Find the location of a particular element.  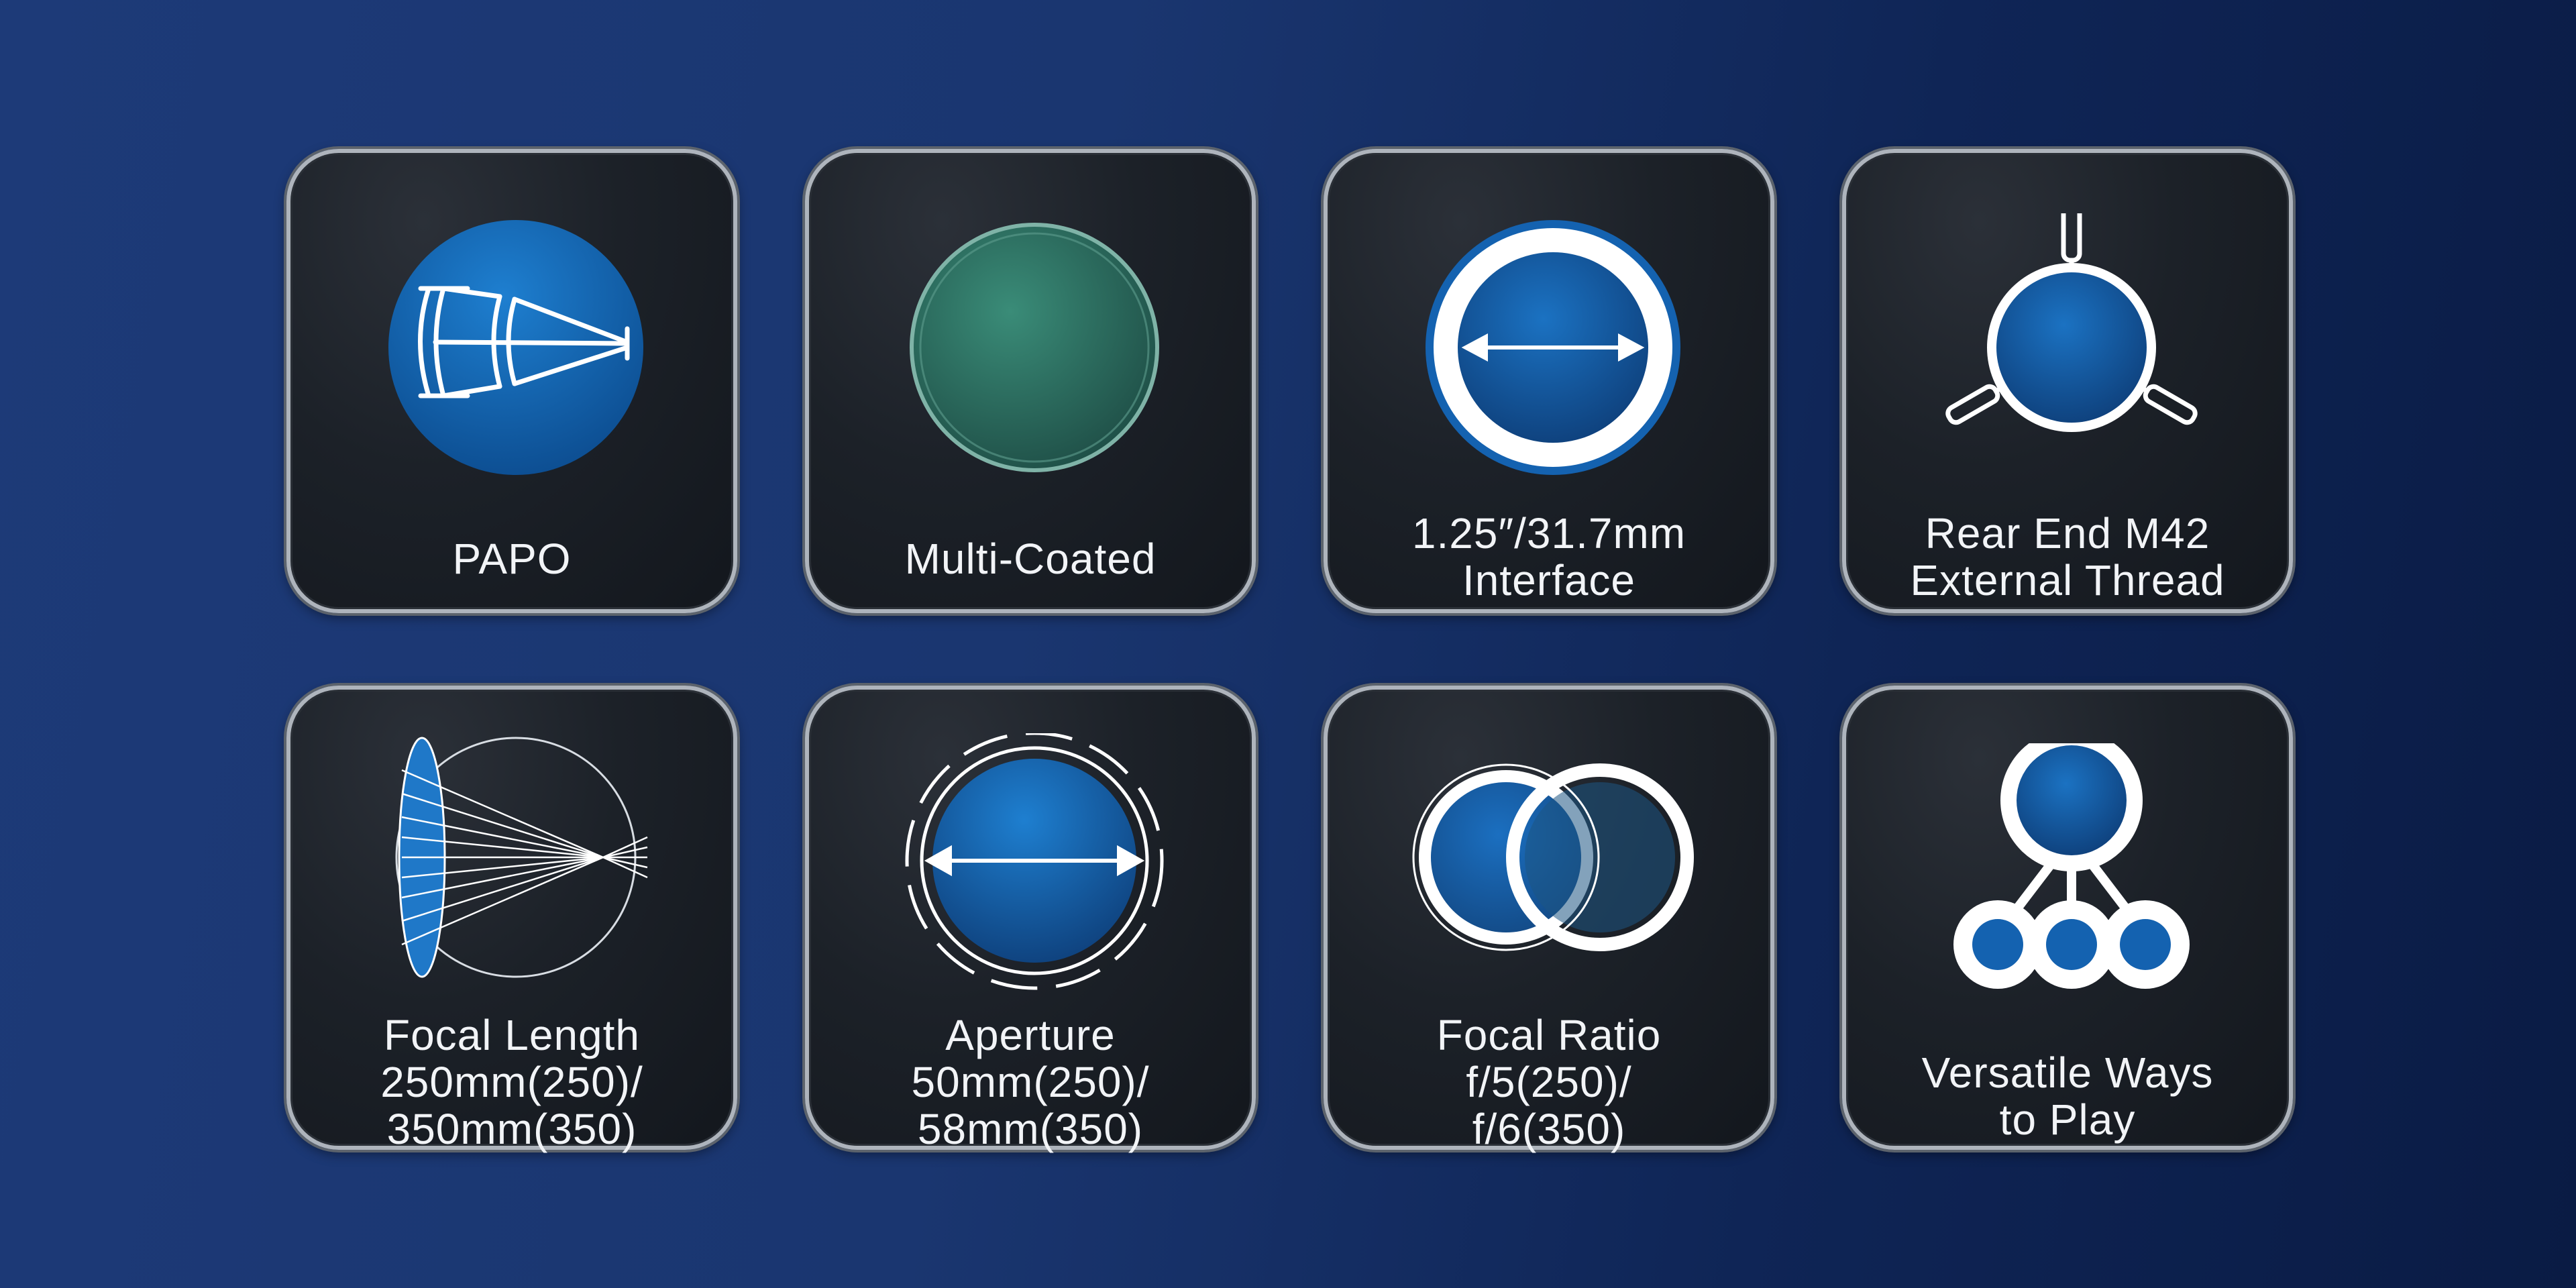

feature-card-focal-ratio: Focal Ratio f/5(250)/ f/6(350) is located at coordinates (1549, 919).